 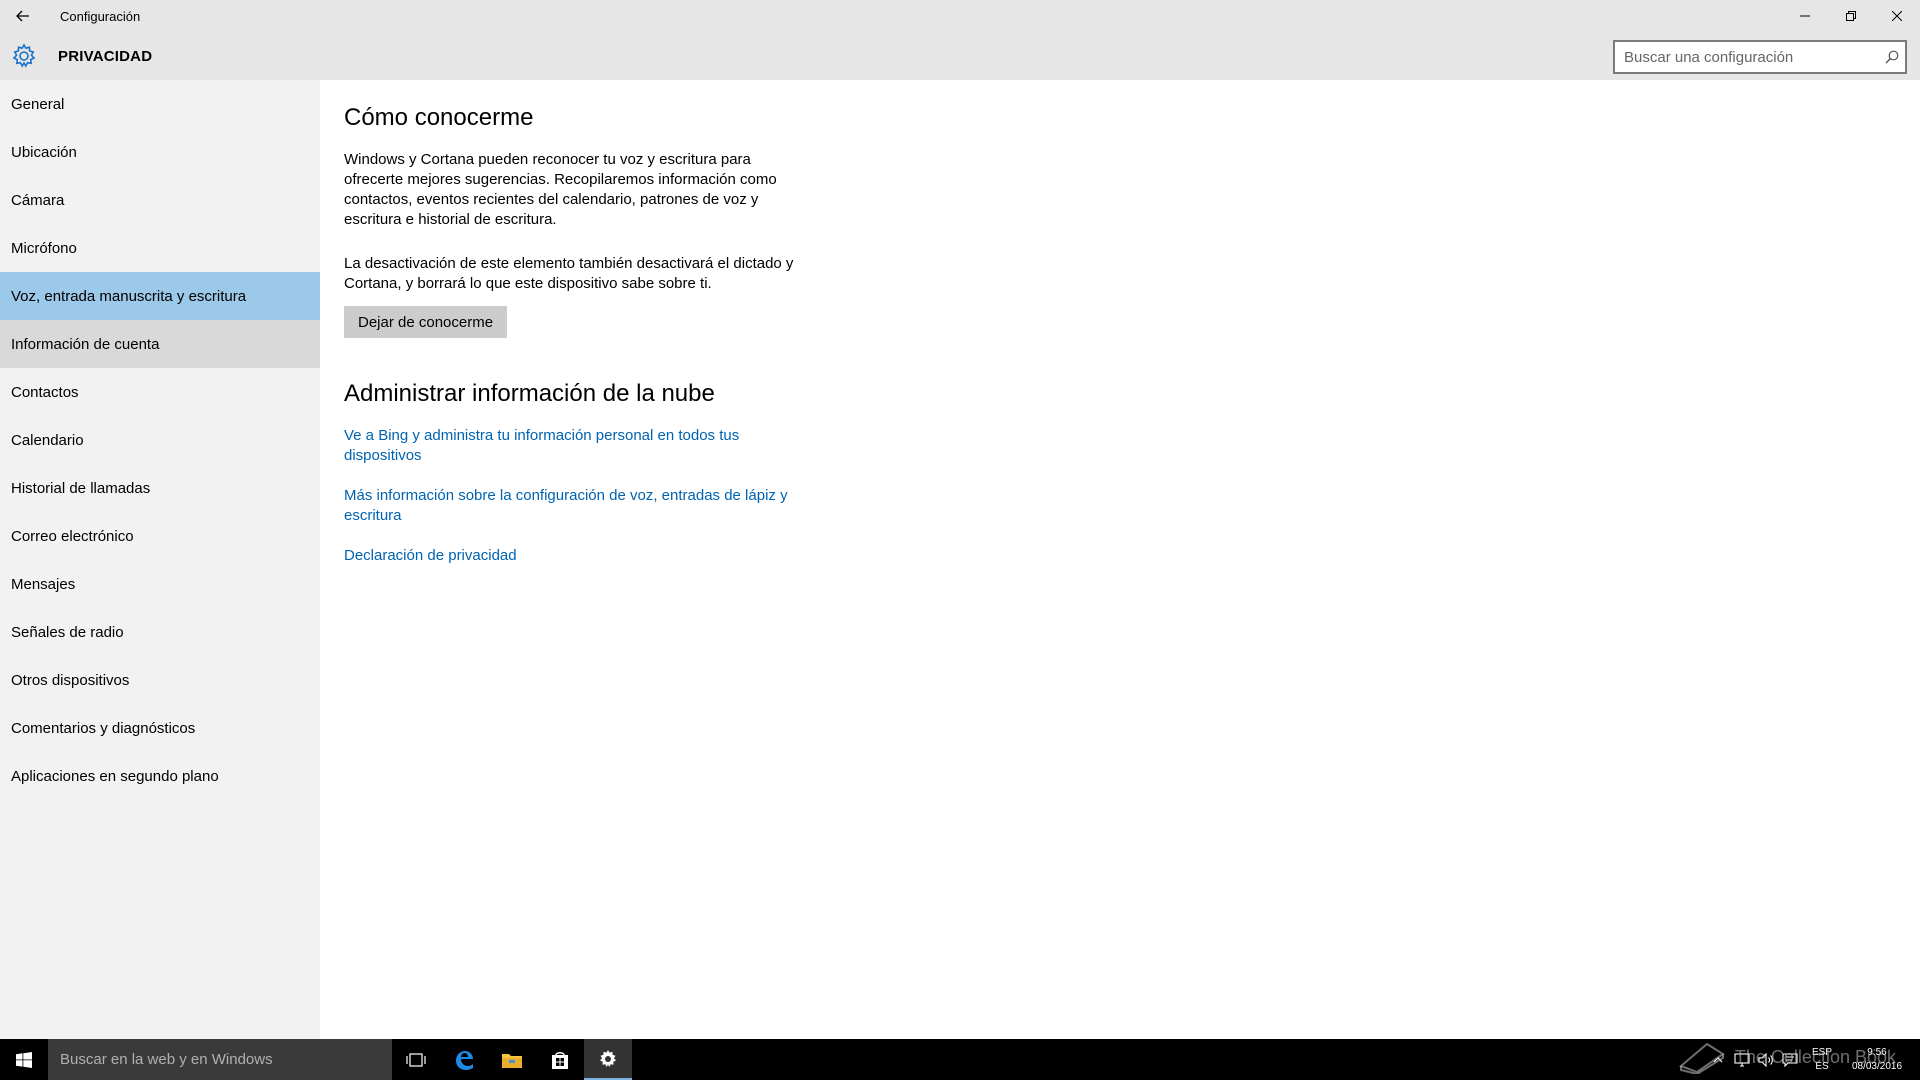 I want to click on sidebar-item-label: Aplicaciones en segundo plano, so click(x=115, y=776).